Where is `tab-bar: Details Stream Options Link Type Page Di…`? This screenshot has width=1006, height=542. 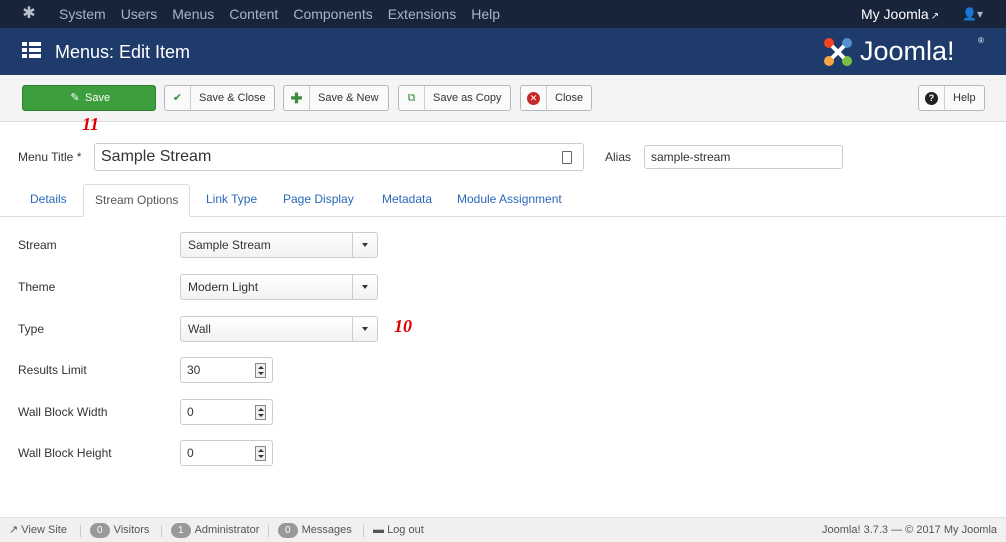 tab-bar: Details Stream Options Link Type Page Di… is located at coordinates (503, 200).